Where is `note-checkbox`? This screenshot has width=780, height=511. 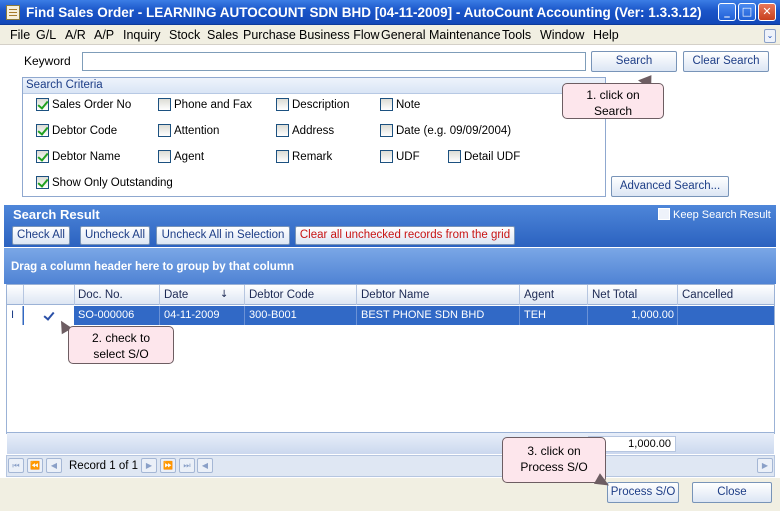
note-checkbox is located at coordinates (386, 104).